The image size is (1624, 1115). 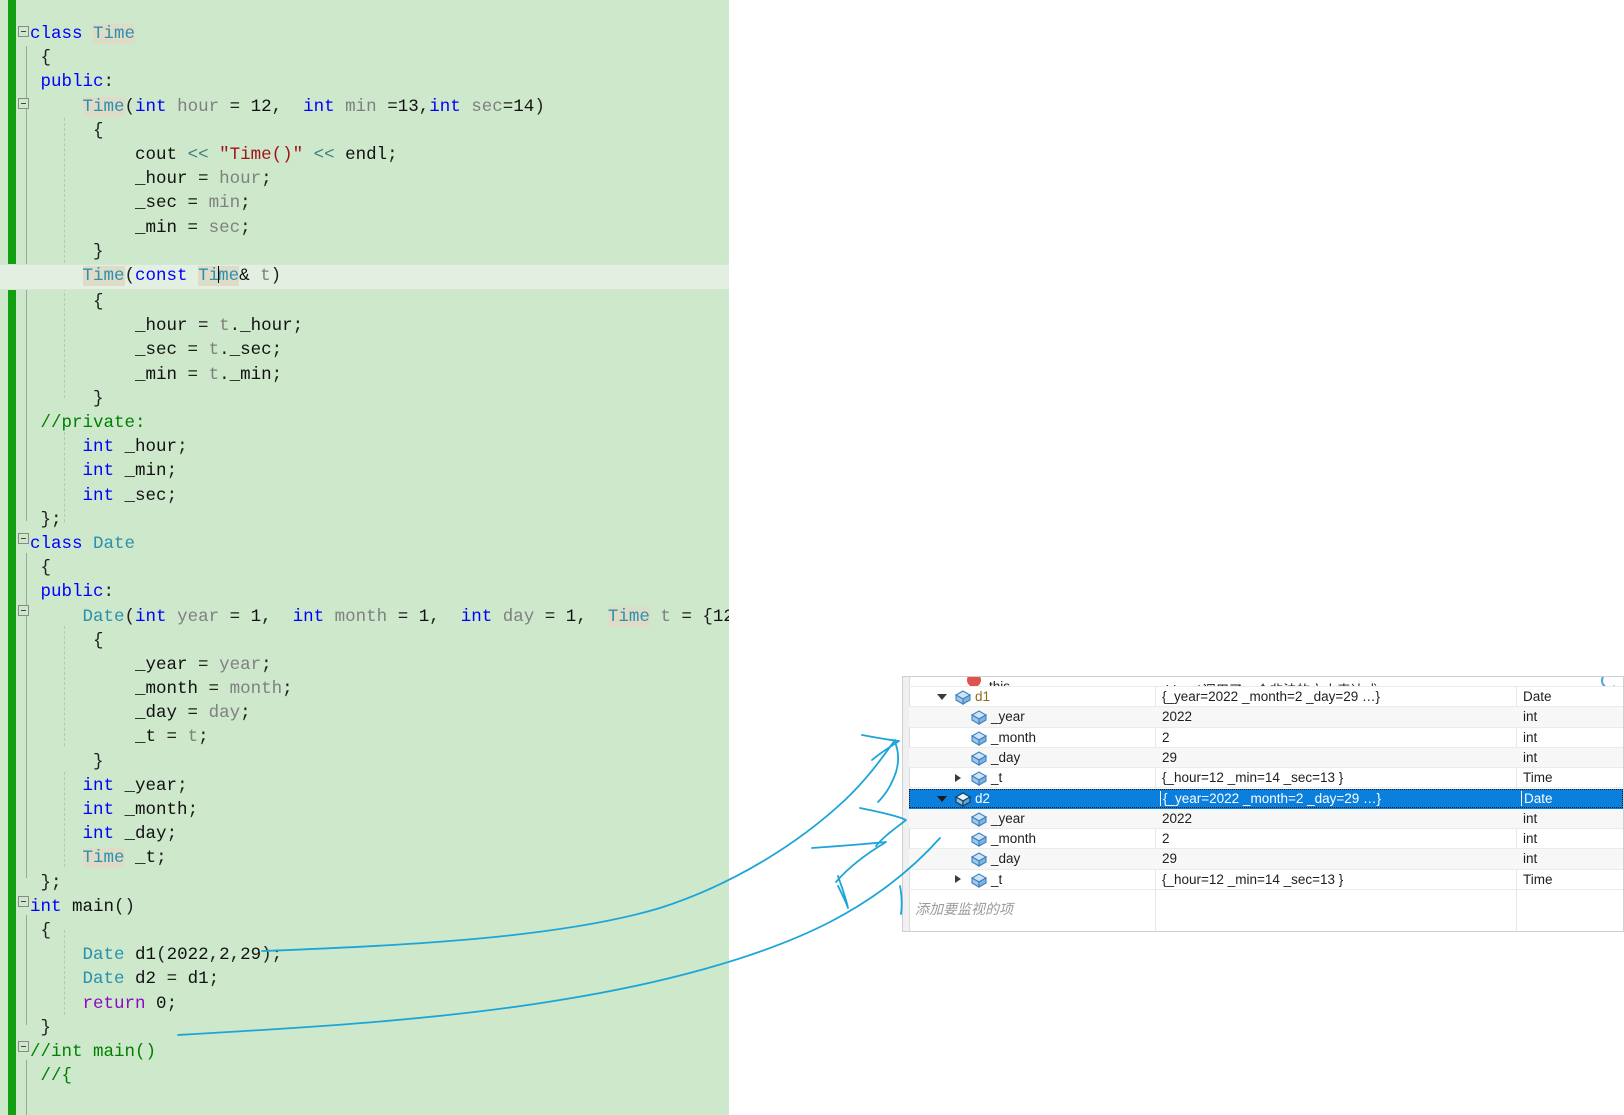 I want to click on watch-row-d2-t: _t {_hour=12 _min=14 _sec=13 } Time, so click(x=1266, y=880).